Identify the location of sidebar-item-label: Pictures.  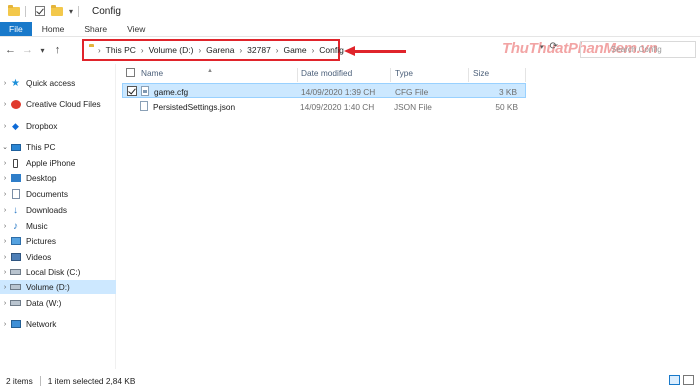
(41, 241).